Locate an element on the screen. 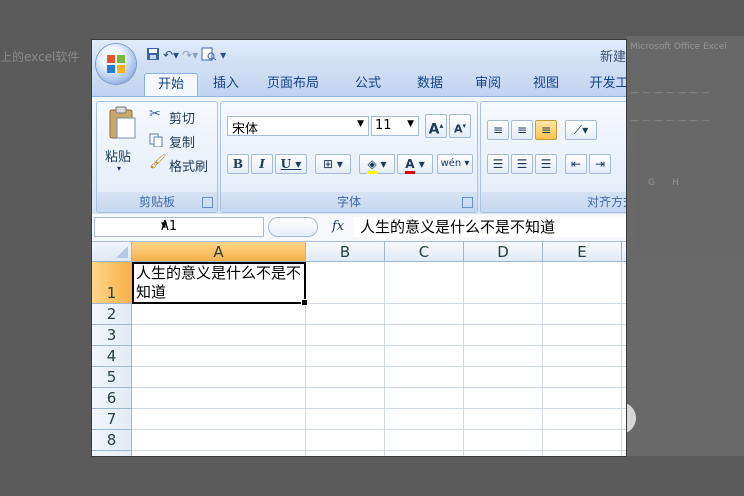 The image size is (744, 496). save-icon is located at coordinates (153, 55).